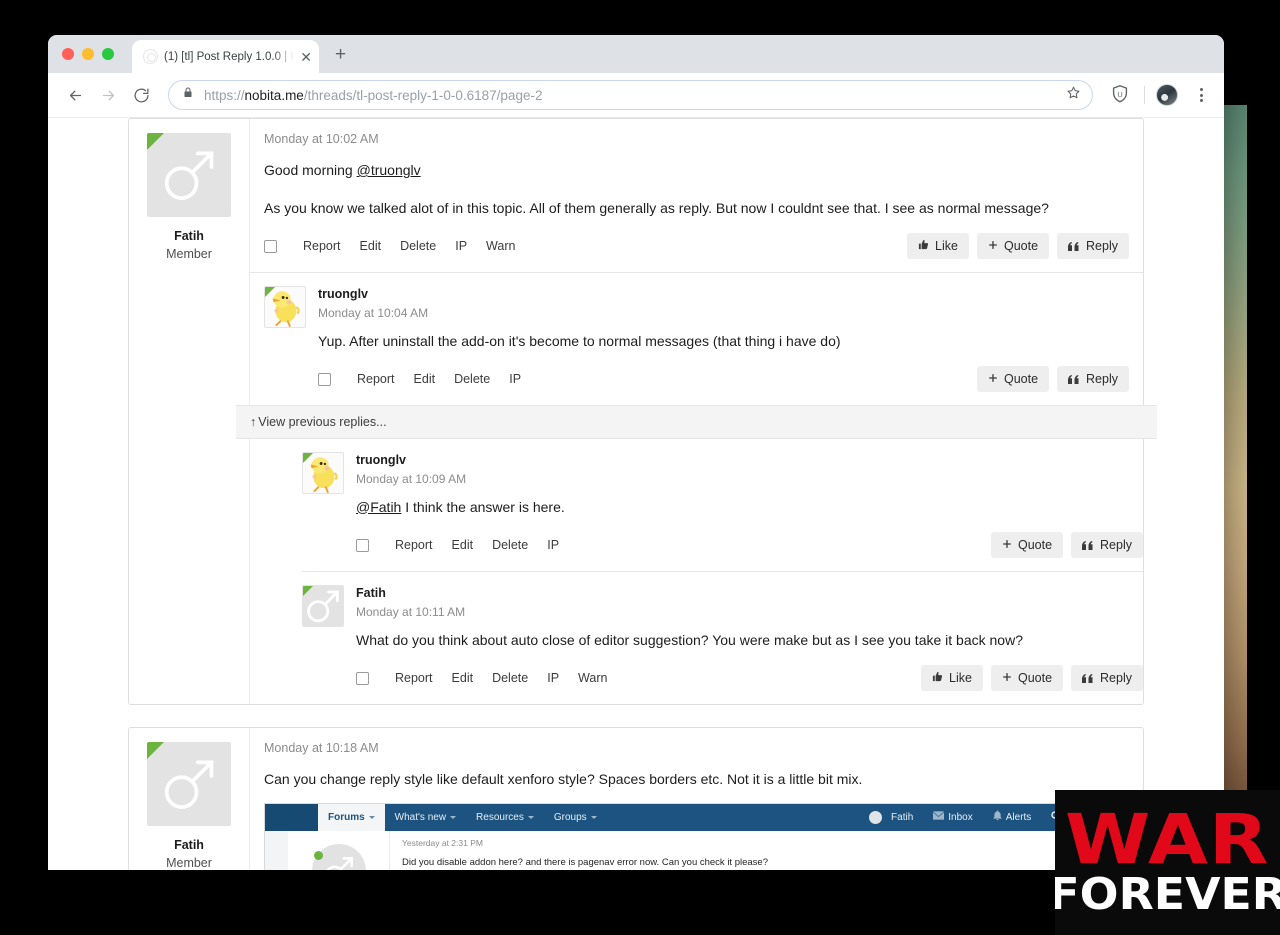 The width and height of the screenshot is (1280, 935). Describe the element at coordinates (1066, 545) in the screenshot. I see `reply-buttons: Quote Reply` at that location.